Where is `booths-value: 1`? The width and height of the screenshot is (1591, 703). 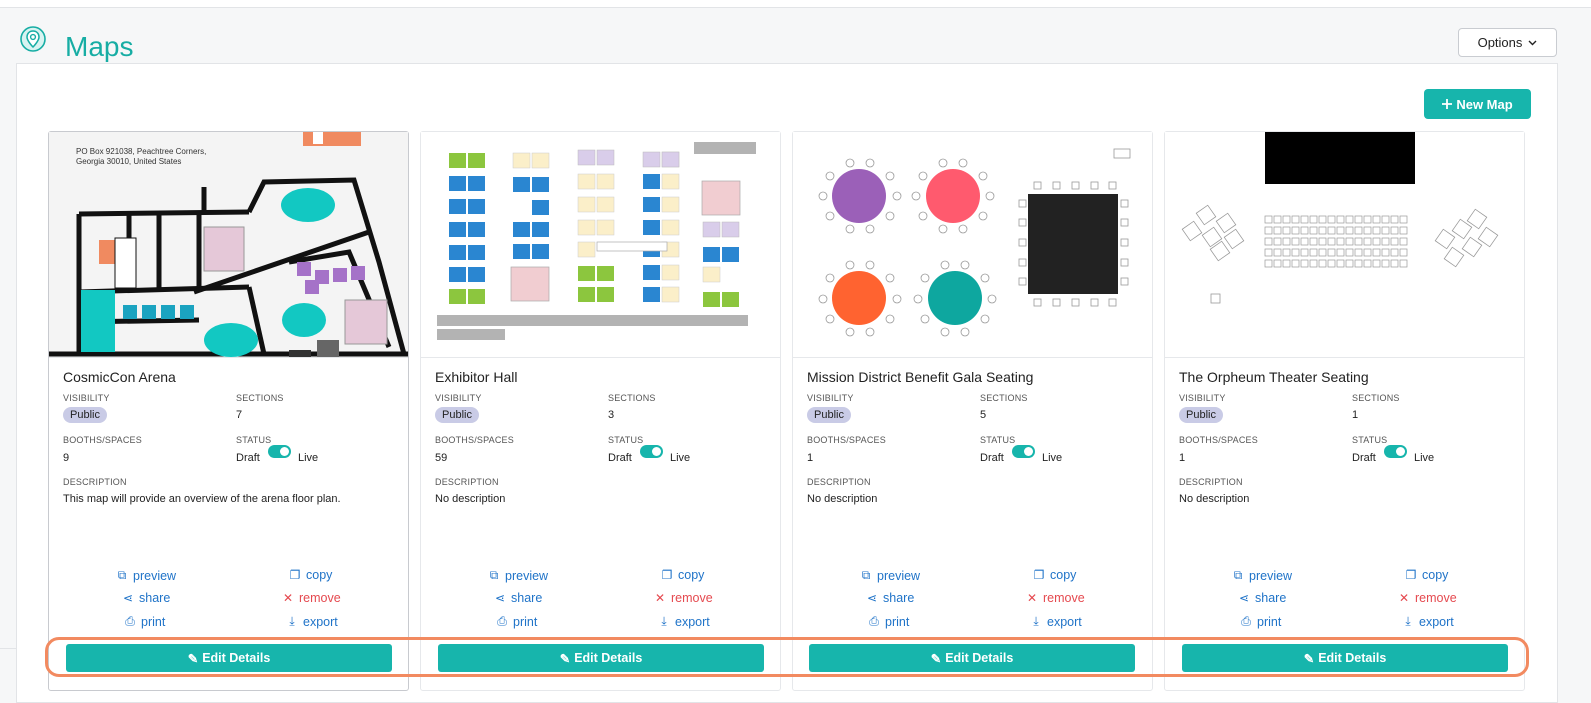 booths-value: 1 is located at coordinates (810, 458).